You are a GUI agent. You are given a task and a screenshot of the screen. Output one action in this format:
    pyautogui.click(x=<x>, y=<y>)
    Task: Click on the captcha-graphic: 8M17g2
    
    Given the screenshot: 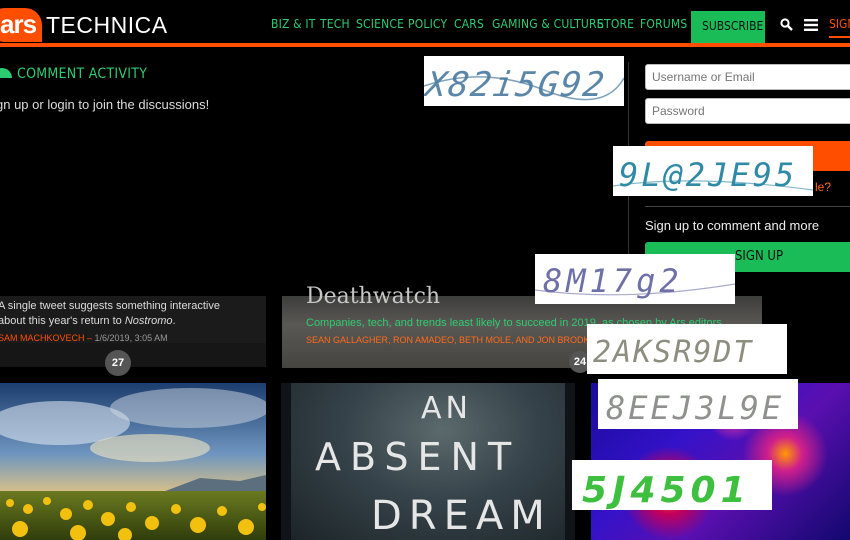 What is the action you would take?
    pyautogui.click(x=635, y=279)
    